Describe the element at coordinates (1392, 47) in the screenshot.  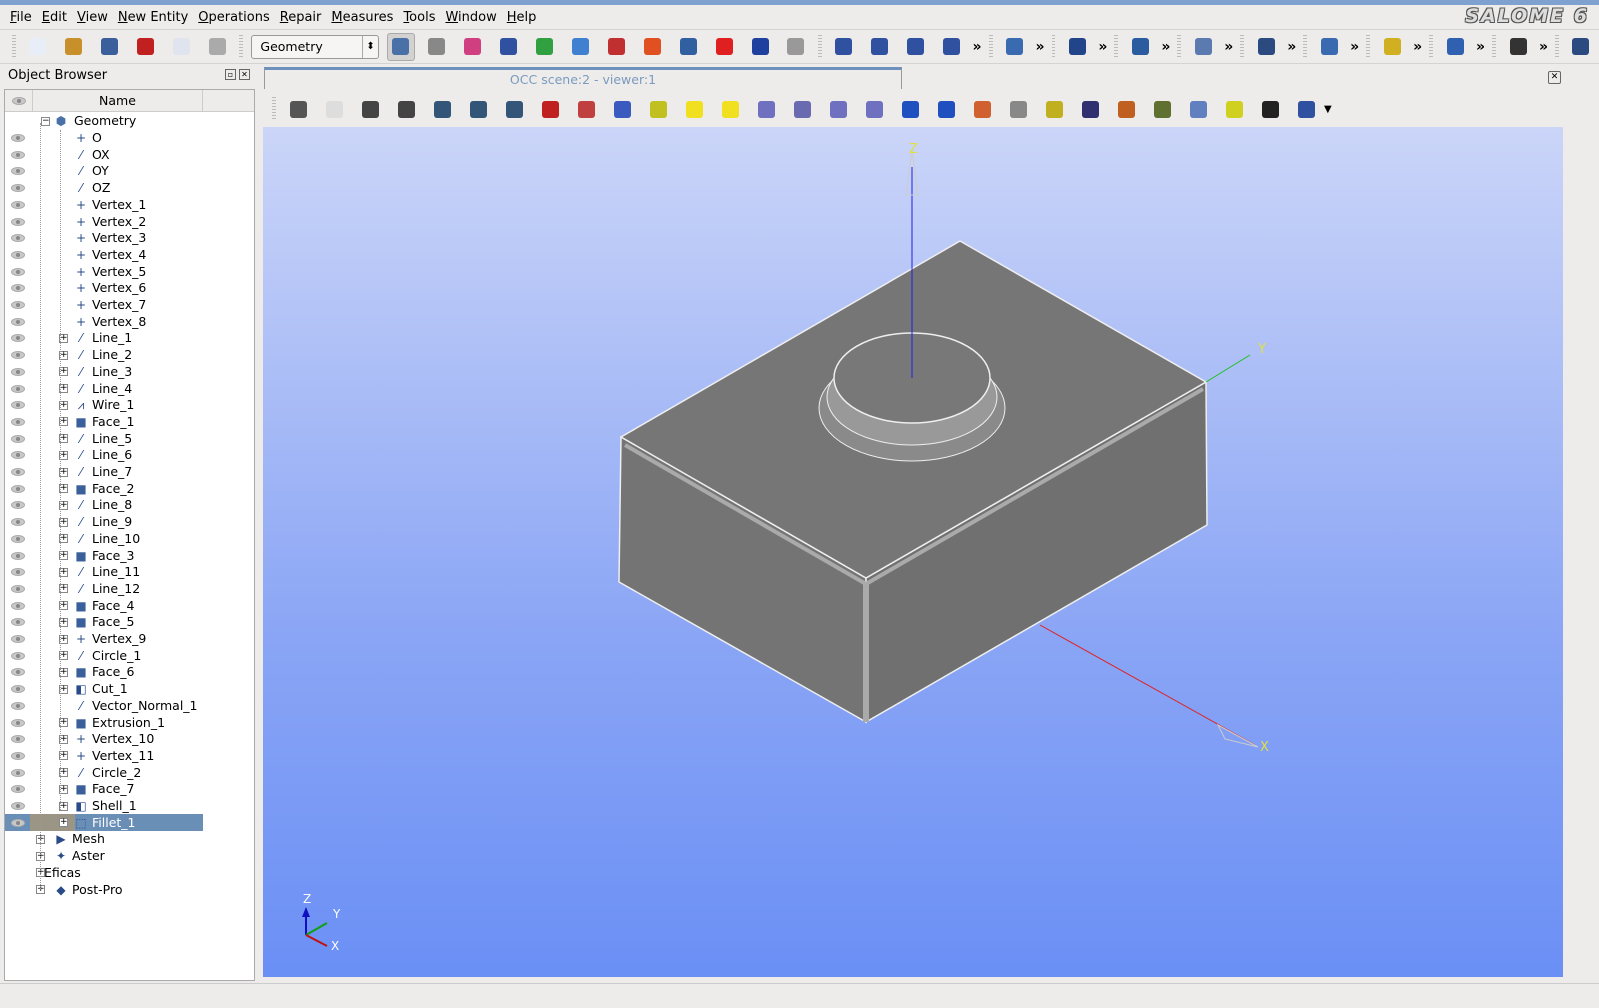
I see `fillet-2d-button` at that location.